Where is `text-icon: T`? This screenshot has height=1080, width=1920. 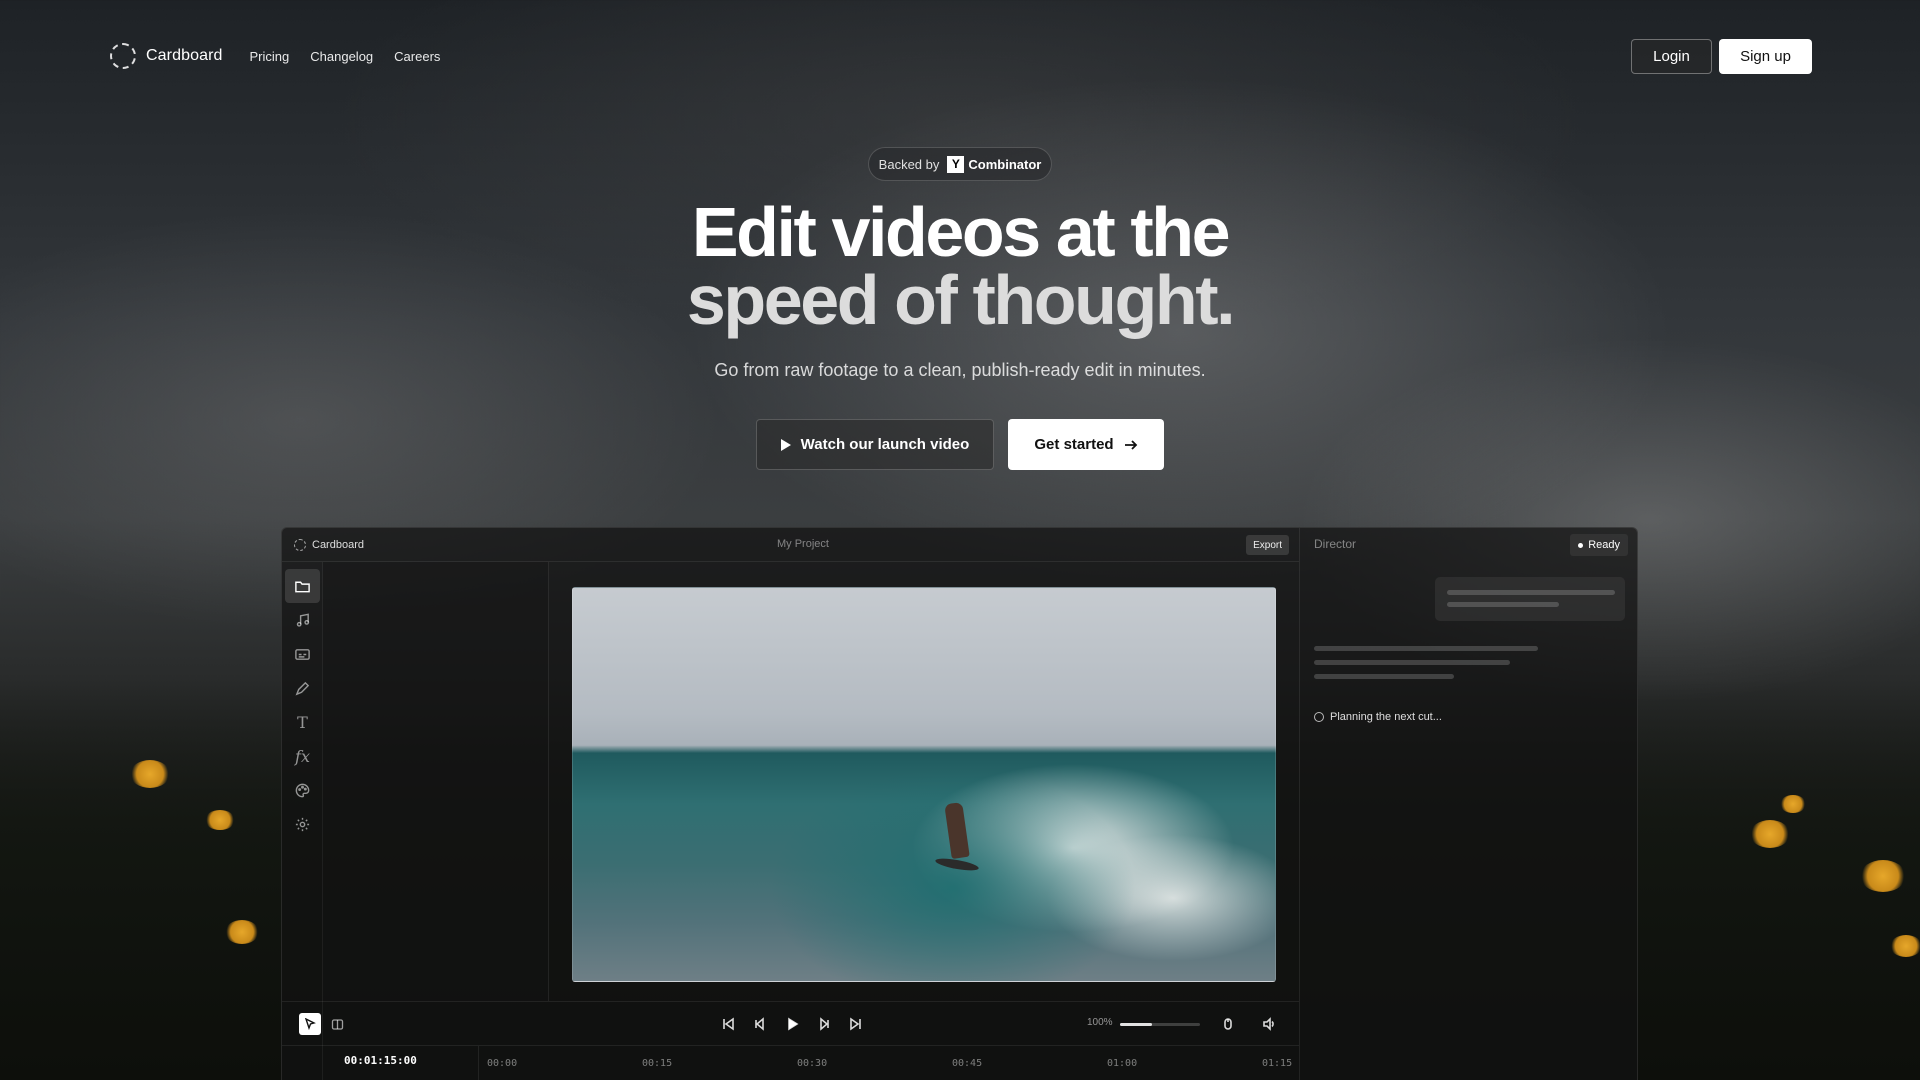 text-icon: T is located at coordinates (302, 722).